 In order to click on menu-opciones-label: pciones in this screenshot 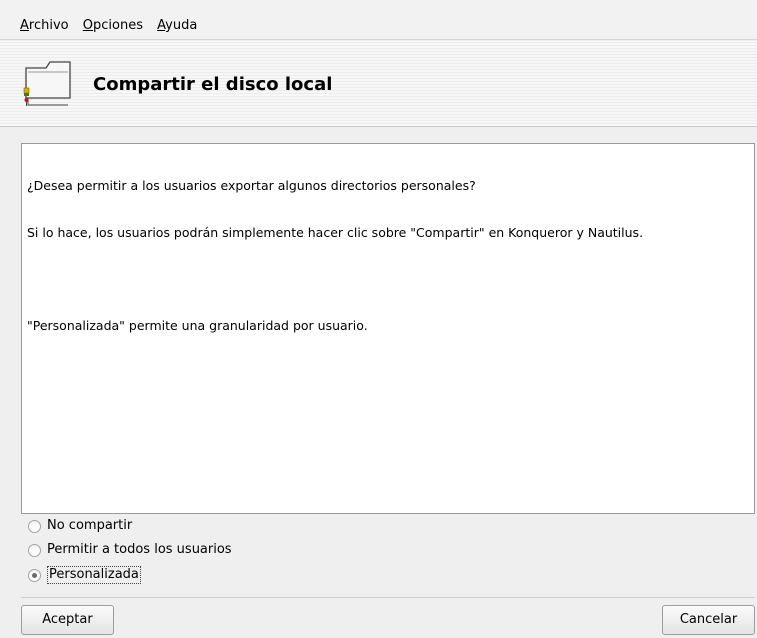, I will do `click(118, 25)`.